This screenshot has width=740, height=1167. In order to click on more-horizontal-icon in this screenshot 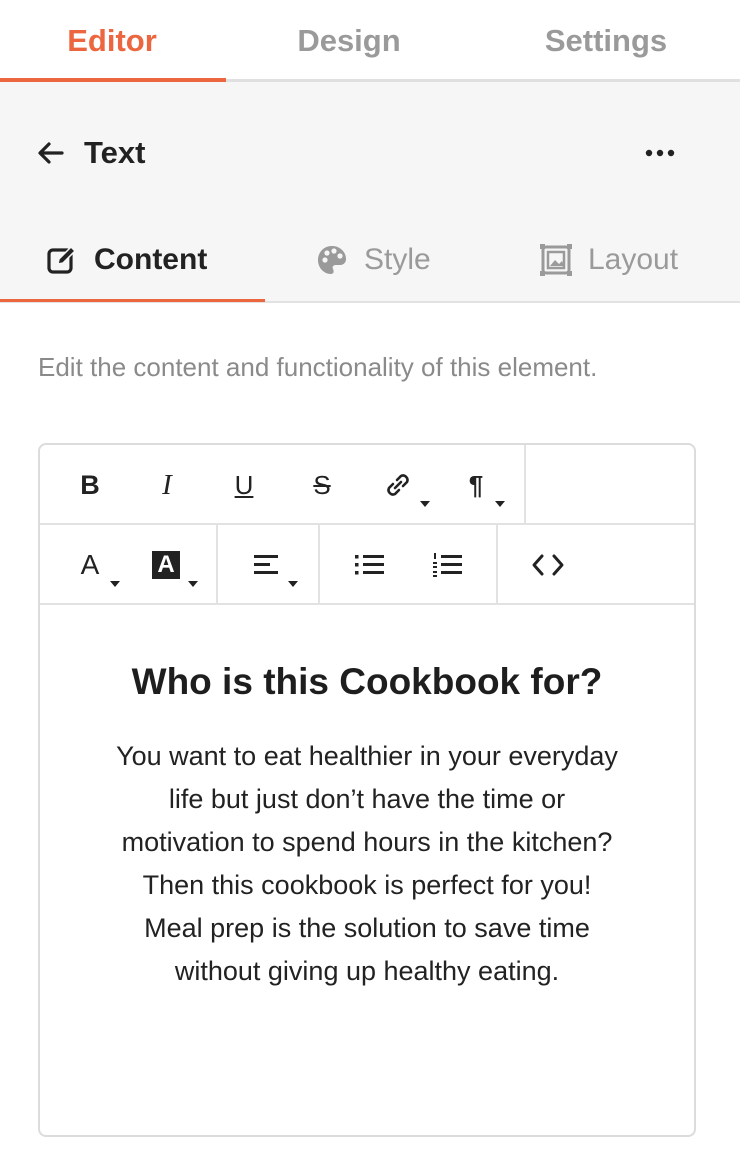, I will do `click(660, 153)`.